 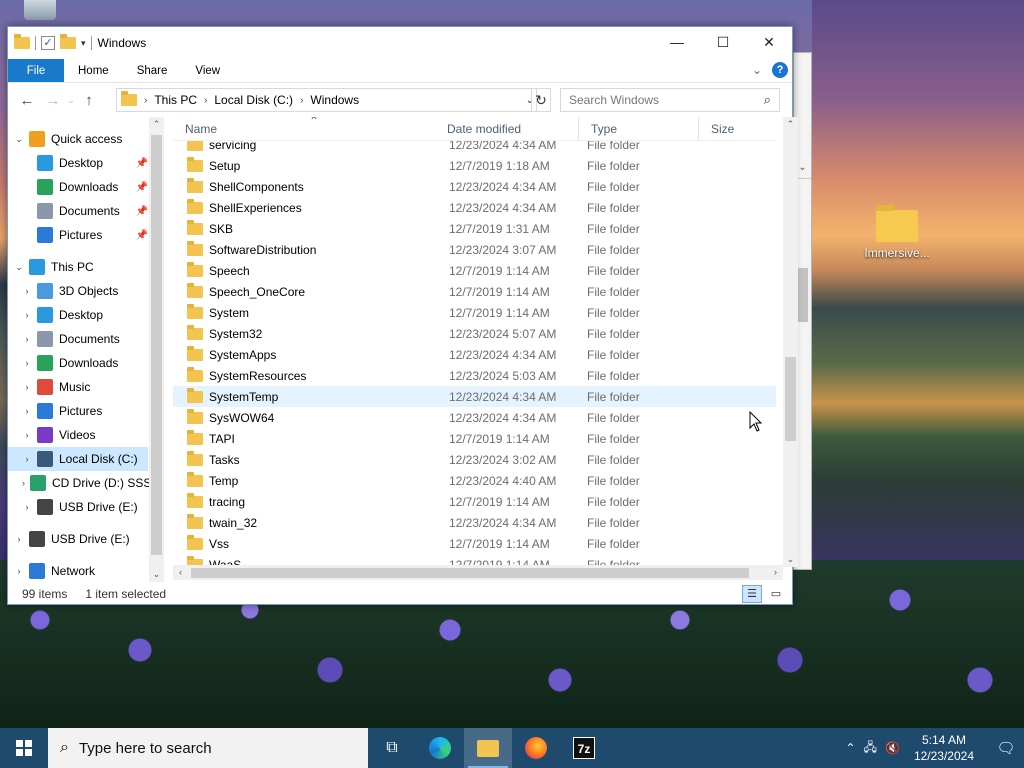 What do you see at coordinates (78, 363) in the screenshot?
I see `nav-item-downloads: › Downloads` at bounding box center [78, 363].